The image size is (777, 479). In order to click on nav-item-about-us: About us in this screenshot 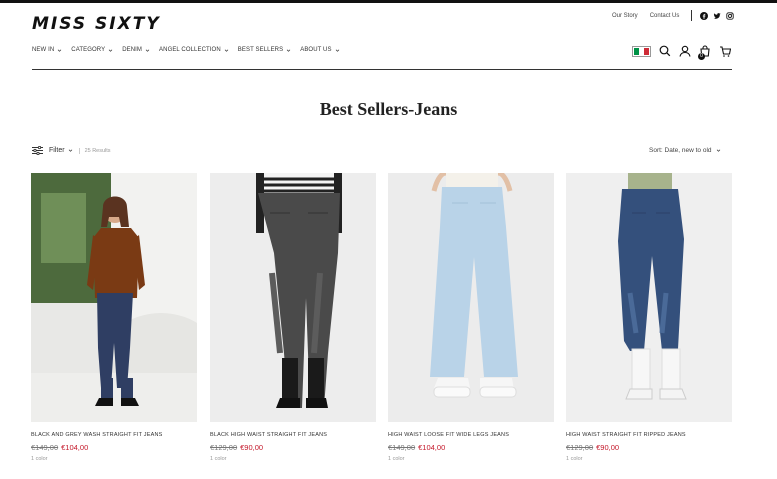, I will do `click(319, 50)`.